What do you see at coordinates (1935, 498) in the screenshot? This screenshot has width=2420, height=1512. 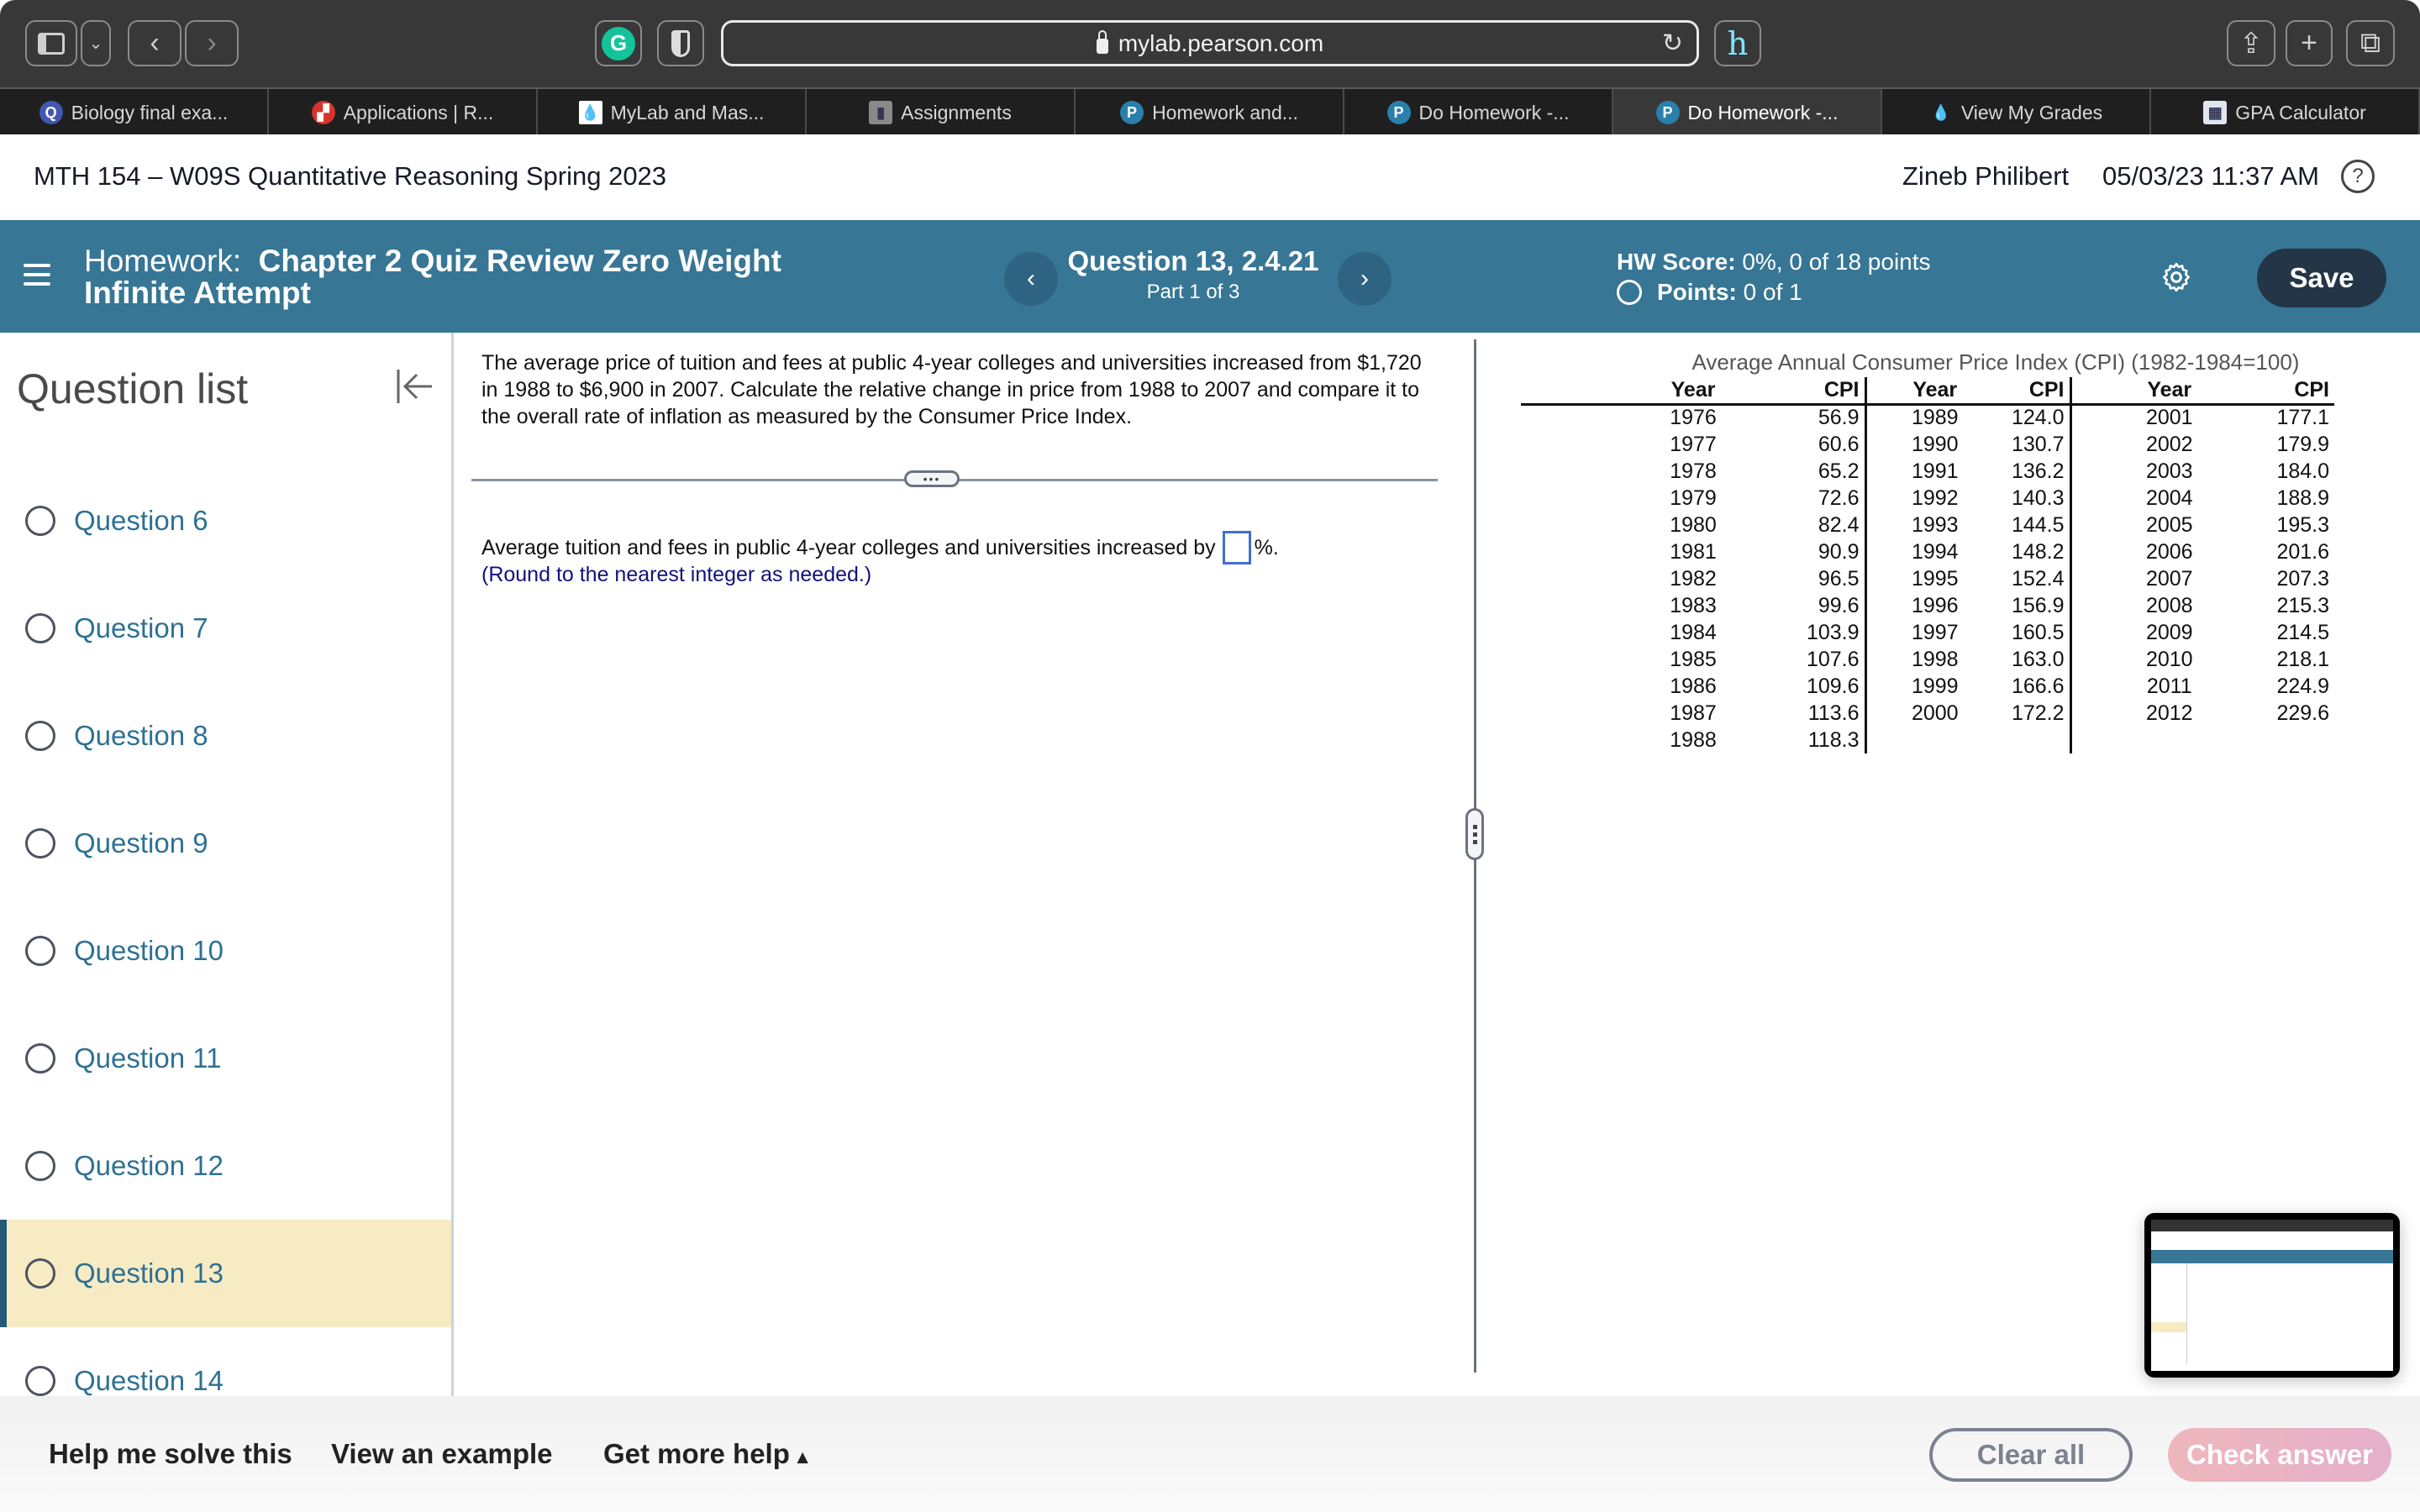 I see `cpi-year-cell: 1992` at bounding box center [1935, 498].